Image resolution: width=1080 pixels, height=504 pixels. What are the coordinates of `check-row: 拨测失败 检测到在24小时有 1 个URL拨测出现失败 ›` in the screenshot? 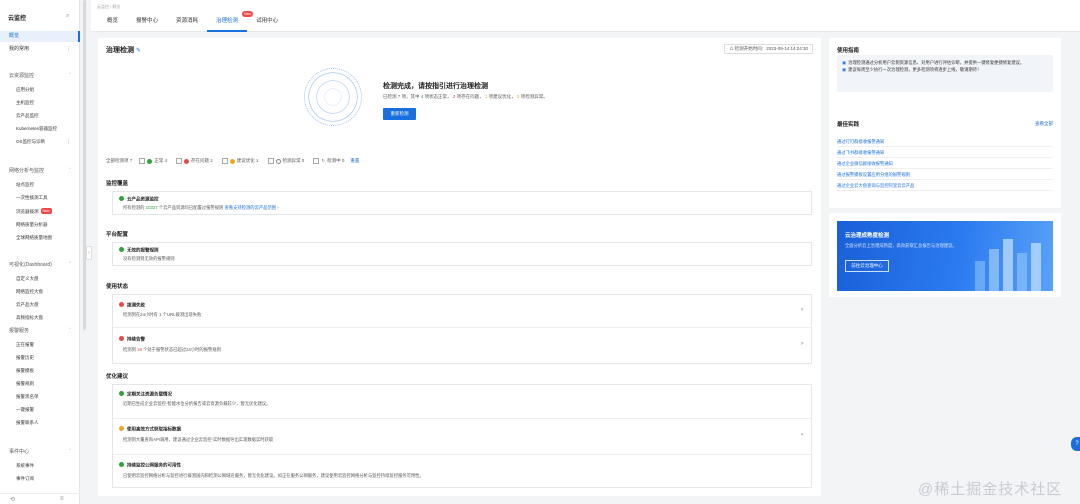 It's located at (462, 311).